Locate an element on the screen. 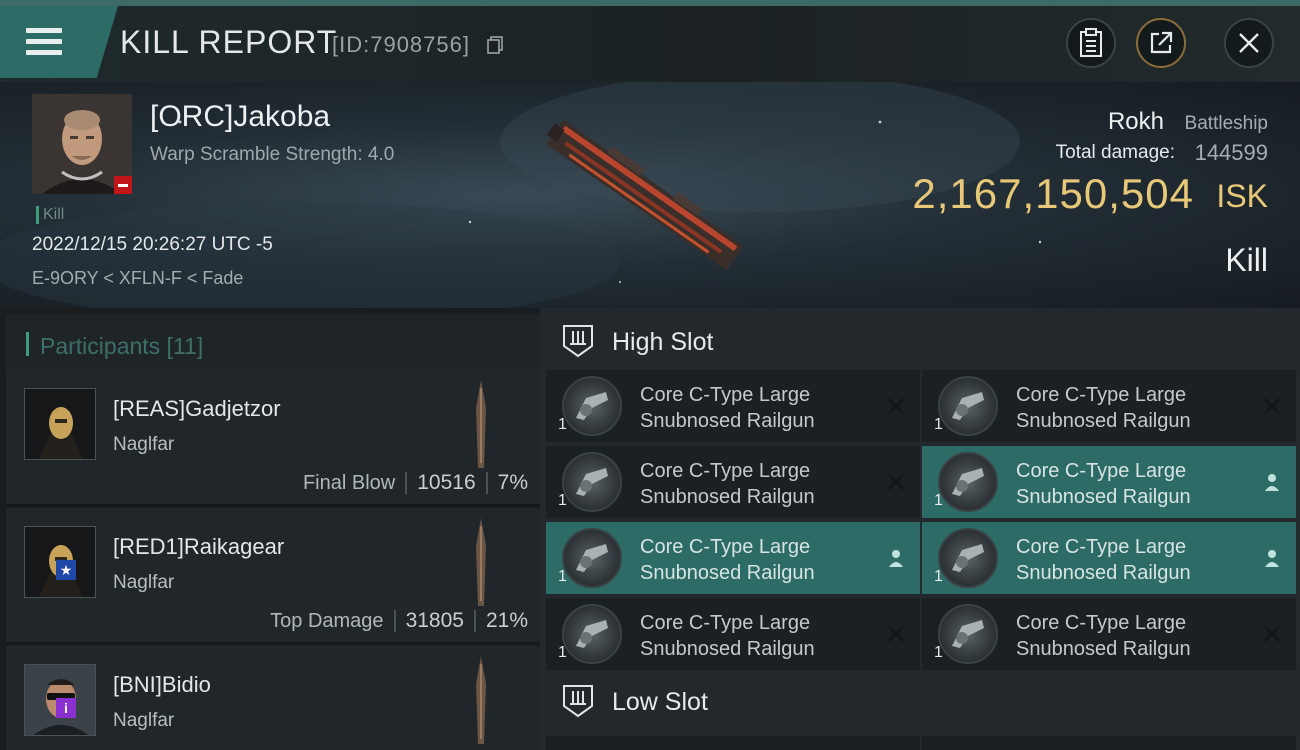 The height and width of the screenshot is (750, 1300). participant-name: [REAS]Gadjetzor is located at coordinates (197, 408).